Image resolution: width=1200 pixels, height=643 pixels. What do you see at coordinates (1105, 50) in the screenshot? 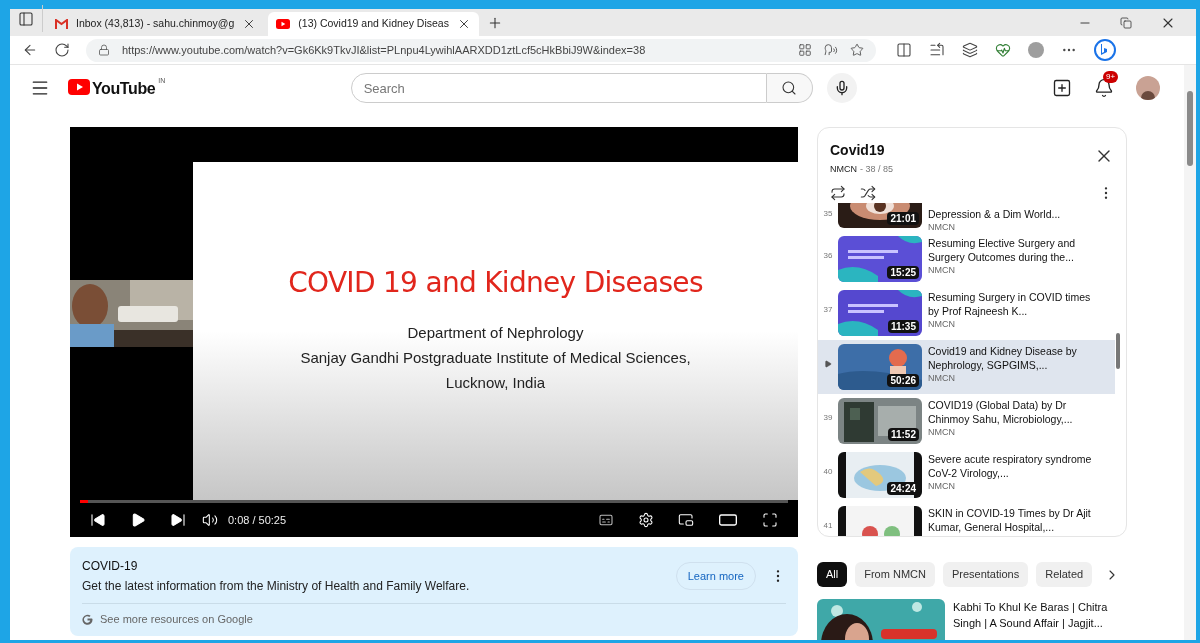
I see `copilot-icon` at bounding box center [1105, 50].